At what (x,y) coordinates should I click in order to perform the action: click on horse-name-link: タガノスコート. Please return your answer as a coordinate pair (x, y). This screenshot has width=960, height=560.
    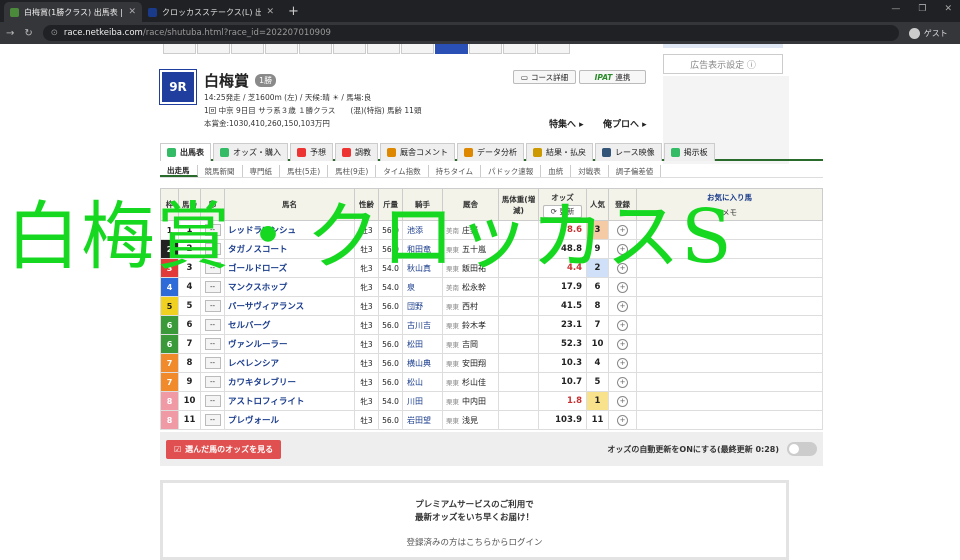
    Looking at the image, I should click on (289, 249).